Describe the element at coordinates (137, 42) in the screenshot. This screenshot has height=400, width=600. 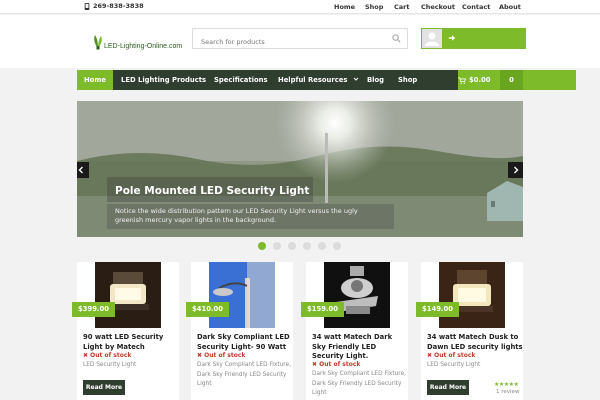
I see `site-logo: LED-Lighting-Online.com` at that location.